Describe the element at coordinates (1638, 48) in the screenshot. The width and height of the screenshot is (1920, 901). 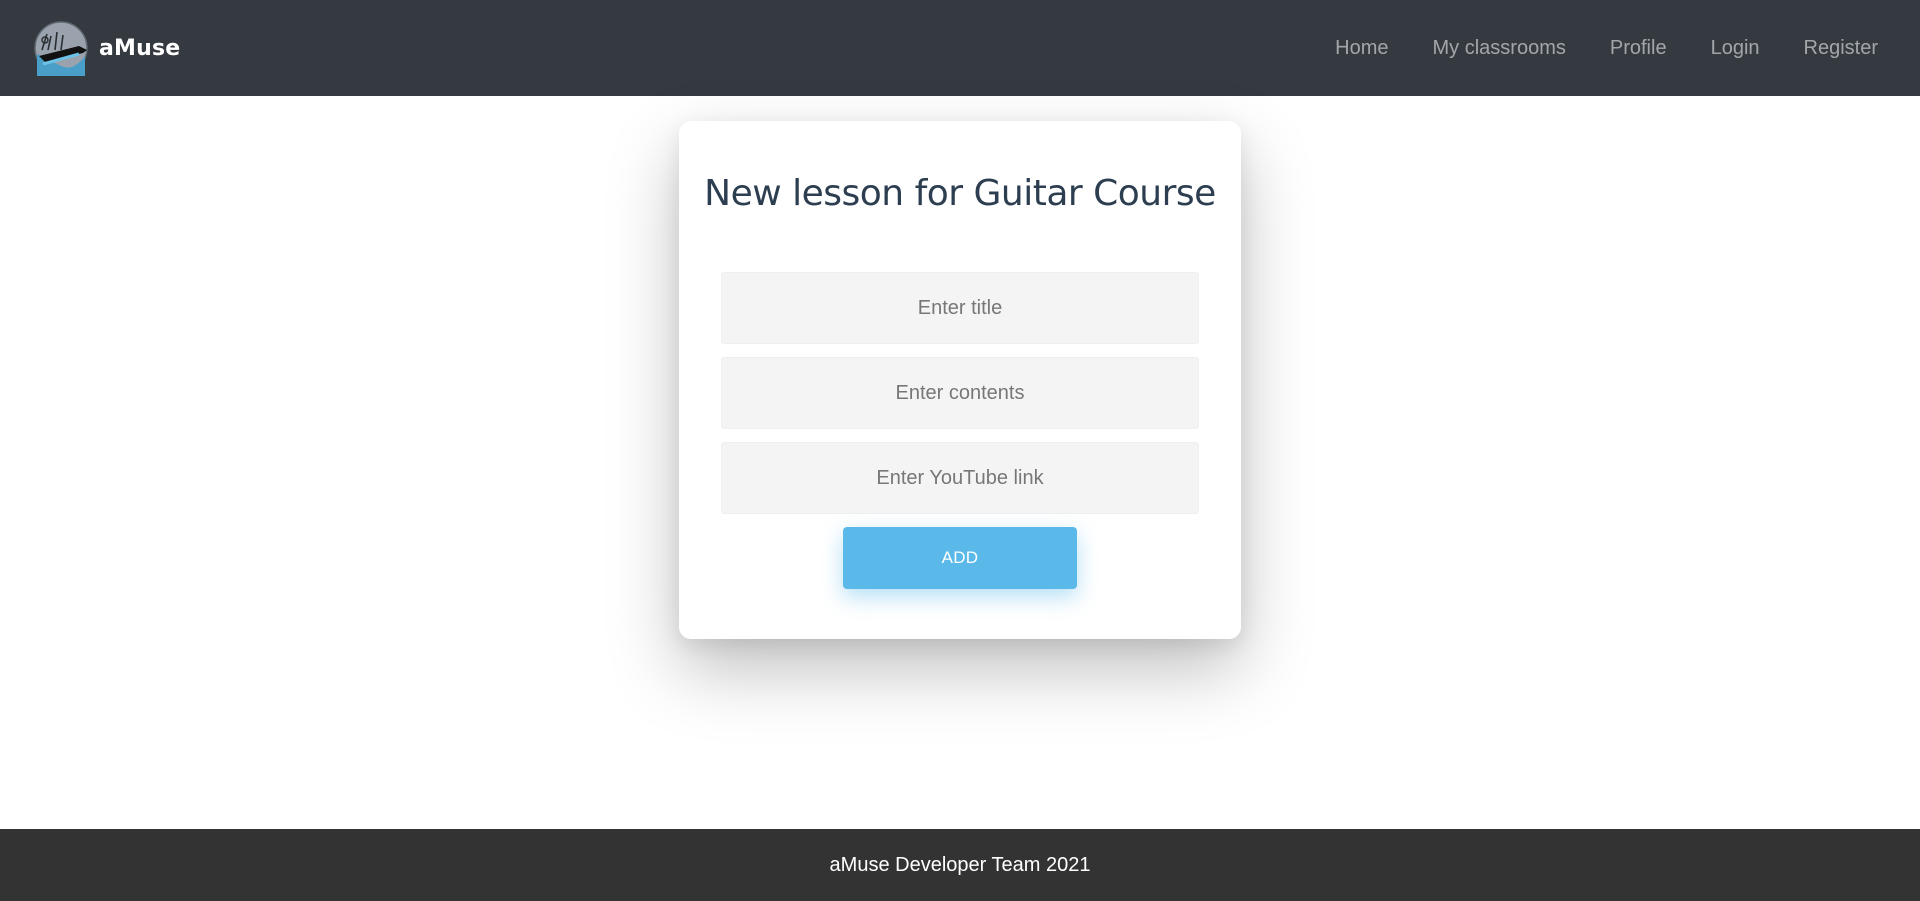
I see `nav-item-profile: Profile` at that location.